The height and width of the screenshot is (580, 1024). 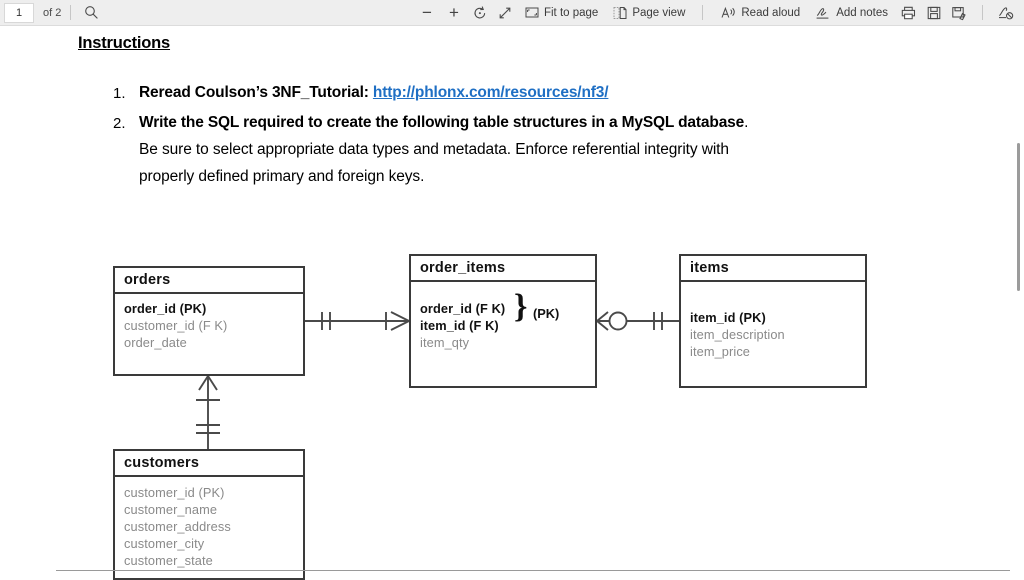 What do you see at coordinates (454, 13) in the screenshot?
I see `zoom-in-button: +` at bounding box center [454, 13].